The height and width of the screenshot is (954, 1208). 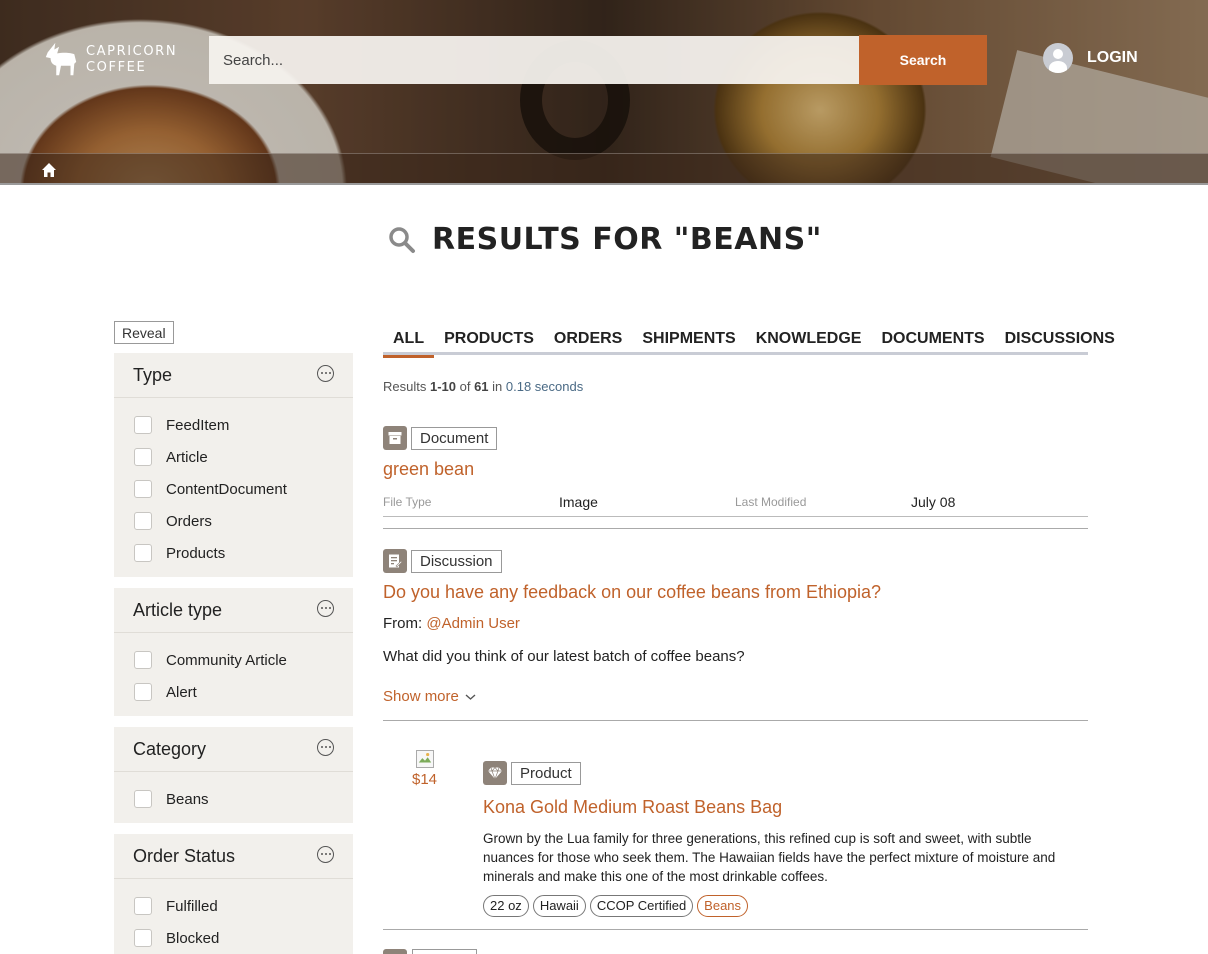 What do you see at coordinates (144, 332) in the screenshot?
I see `reveal-button: Reveal` at bounding box center [144, 332].